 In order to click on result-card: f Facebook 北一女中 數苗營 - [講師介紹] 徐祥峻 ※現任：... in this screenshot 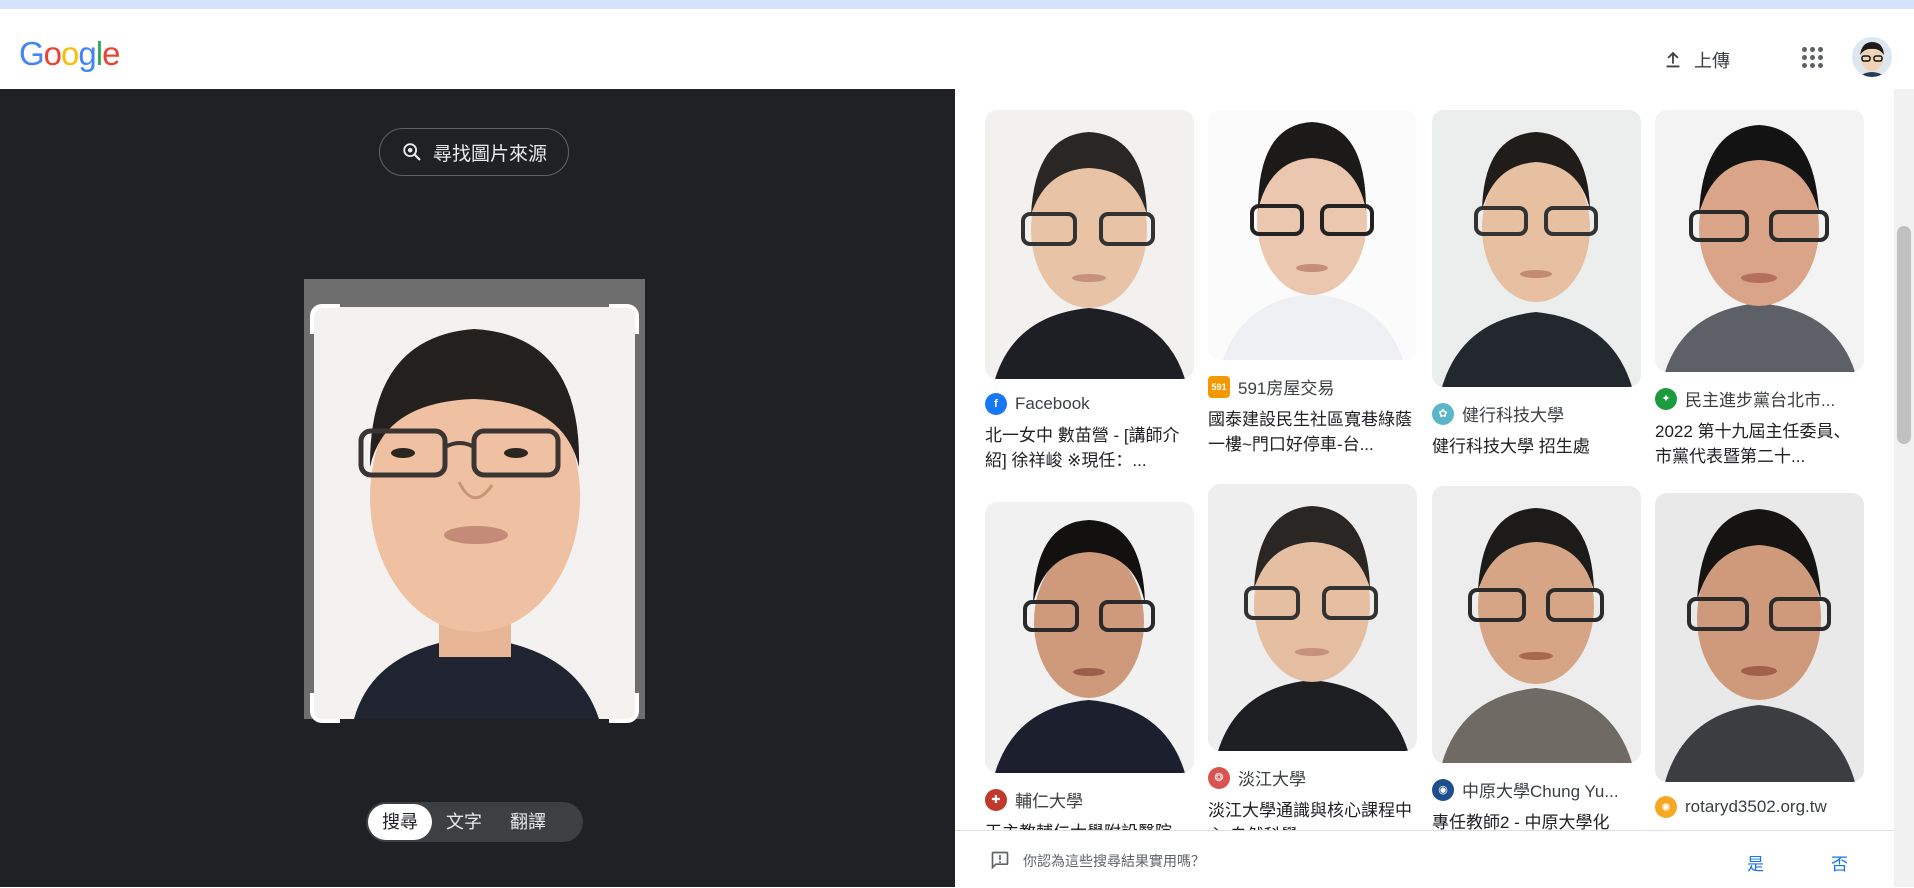, I will do `click(1089, 291)`.